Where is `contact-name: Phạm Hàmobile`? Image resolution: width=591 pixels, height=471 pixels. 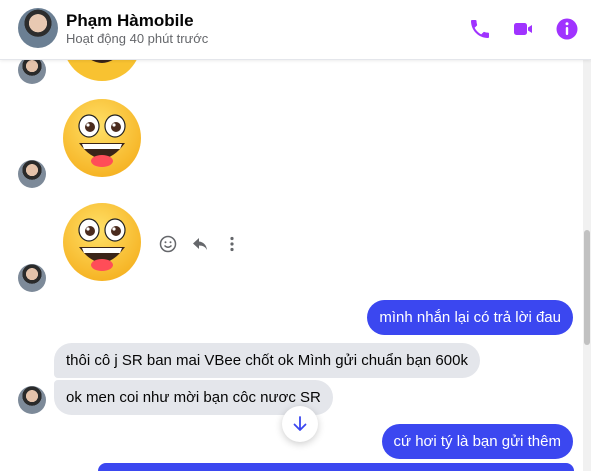
contact-name: Phạm Hàmobile is located at coordinates (130, 21).